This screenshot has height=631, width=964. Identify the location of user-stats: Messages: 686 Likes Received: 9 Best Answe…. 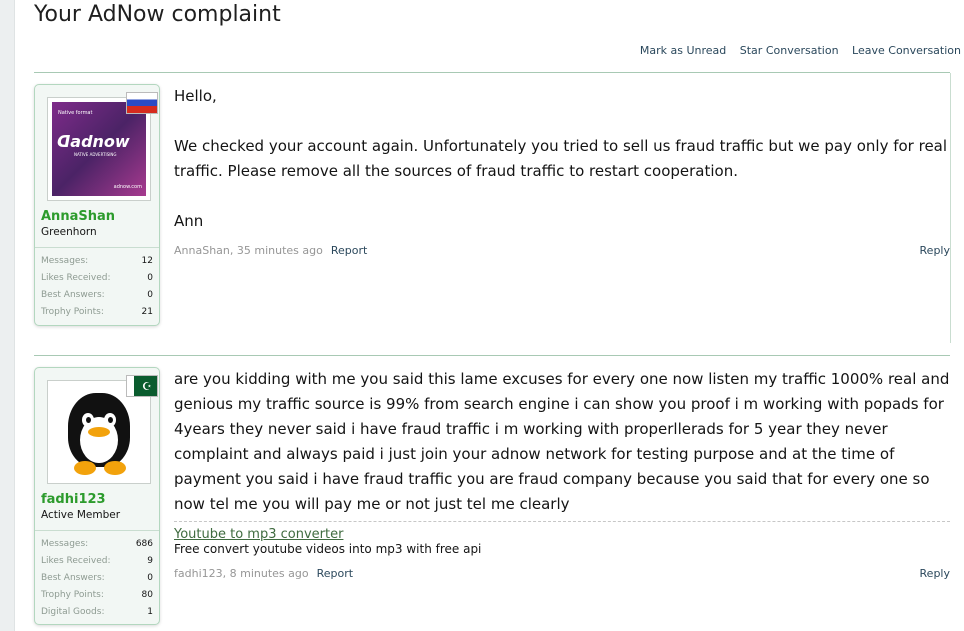
(97, 577).